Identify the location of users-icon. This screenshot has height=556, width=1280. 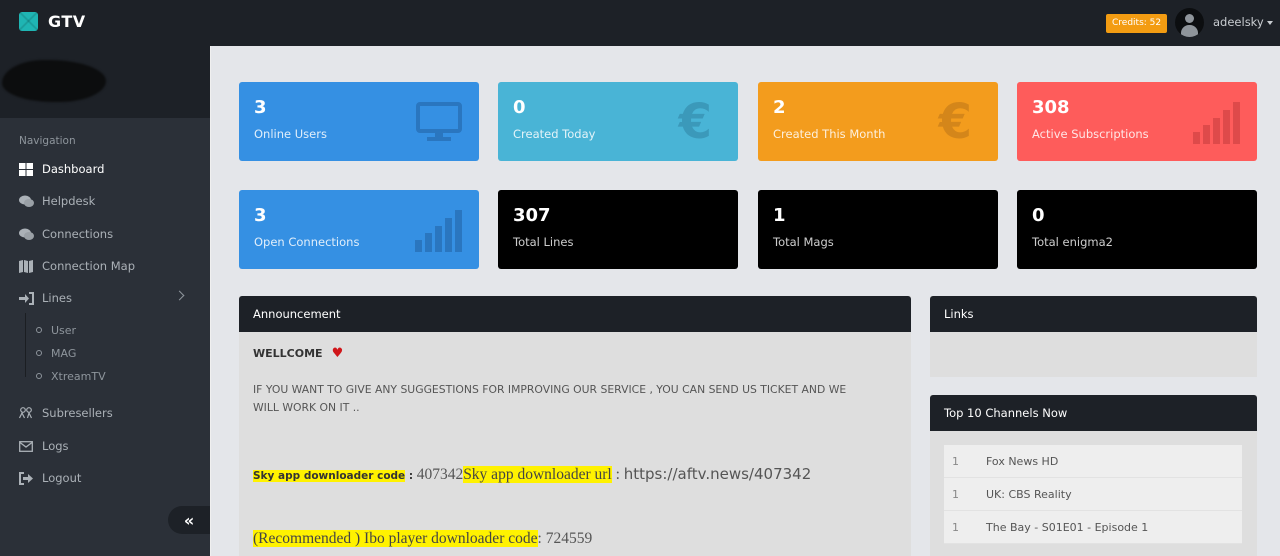
(26, 413).